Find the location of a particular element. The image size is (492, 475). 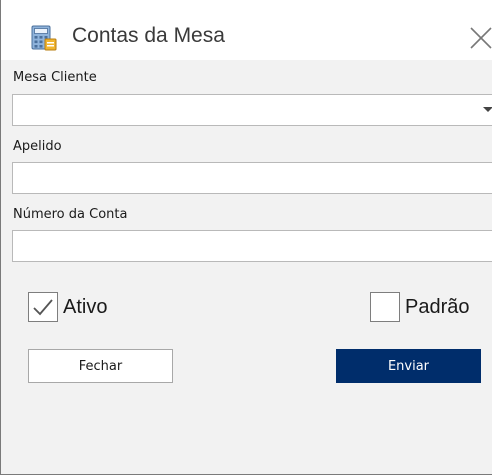

apelido-label: Apelido is located at coordinates (37, 146).